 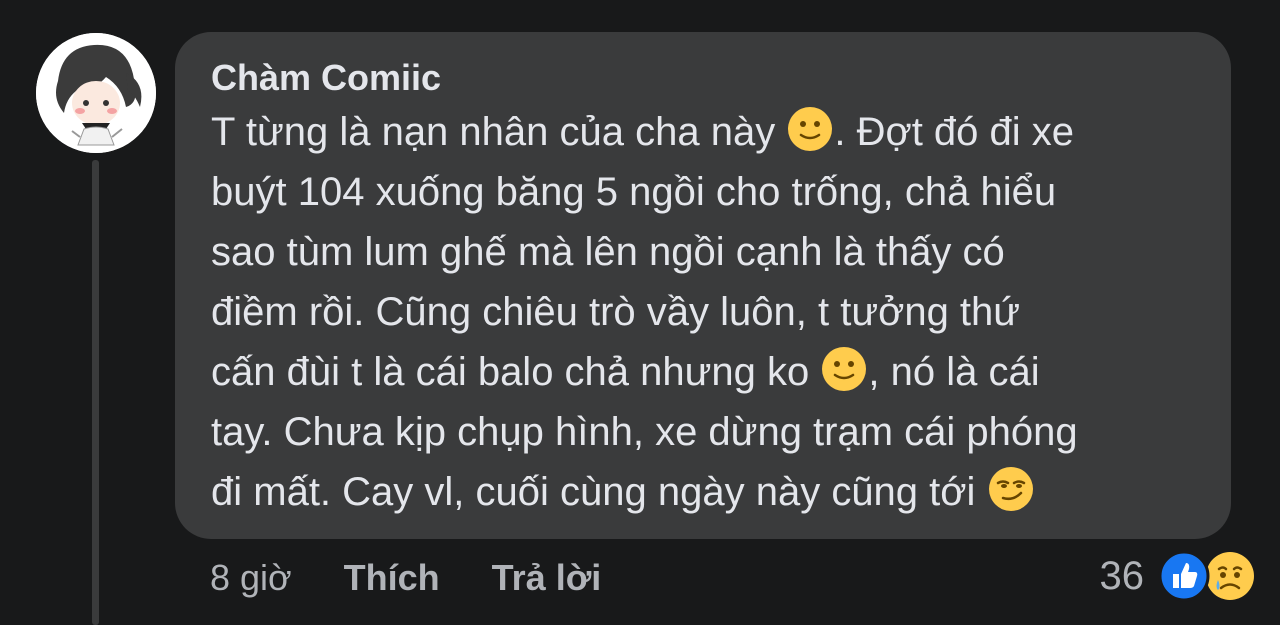 I want to click on reaction-summary: 36, so click(x=1179, y=576).